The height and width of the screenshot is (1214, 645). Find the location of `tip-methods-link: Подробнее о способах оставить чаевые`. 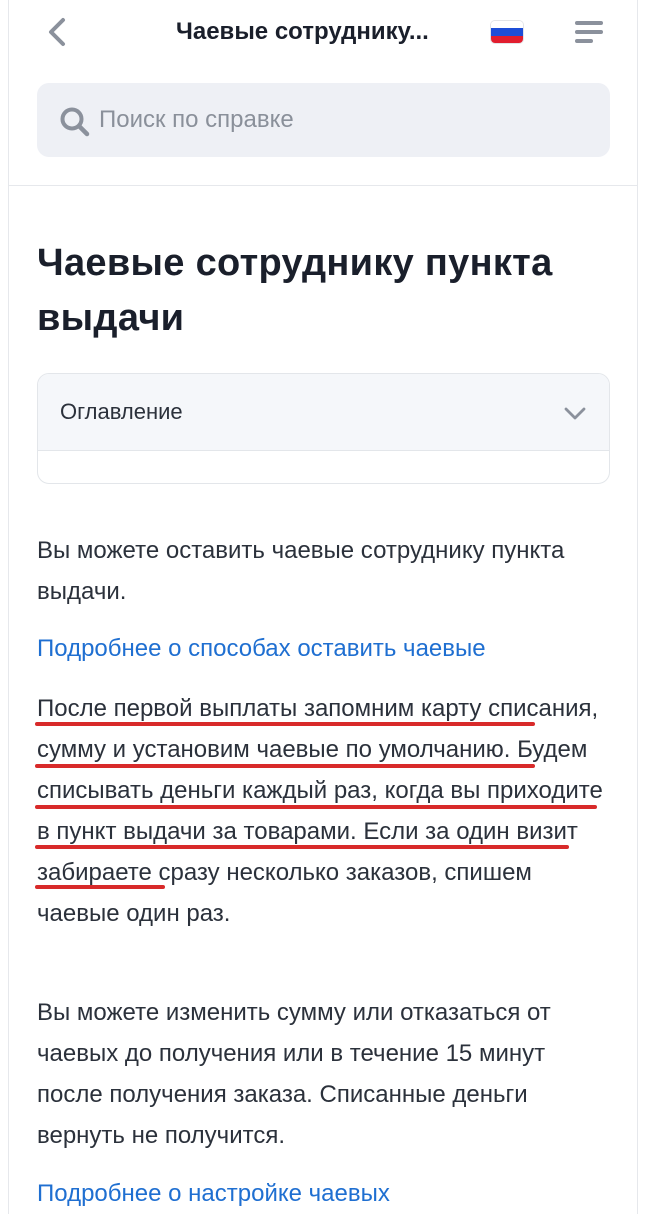

tip-methods-link: Подробнее о способах оставить чаевые is located at coordinates (261, 649).